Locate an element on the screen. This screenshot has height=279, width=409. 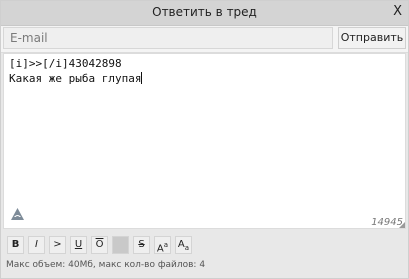
window-title: Ответить в тред is located at coordinates (204, 12).